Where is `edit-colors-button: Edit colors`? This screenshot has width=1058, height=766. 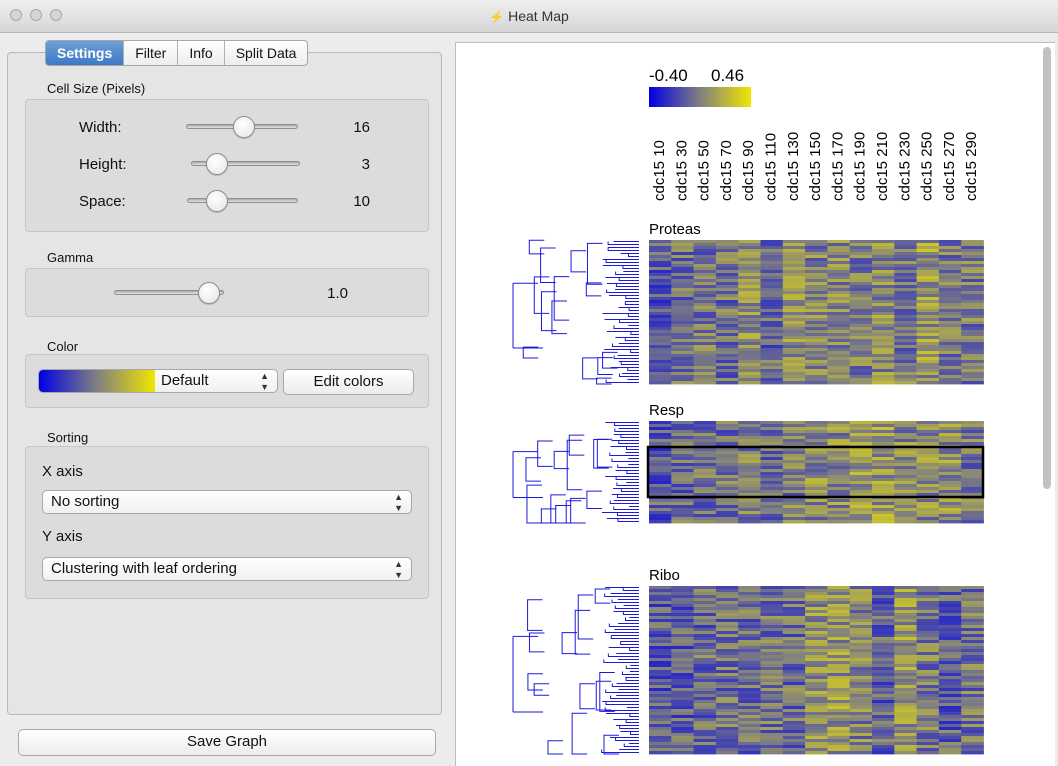 edit-colors-button: Edit colors is located at coordinates (348, 382).